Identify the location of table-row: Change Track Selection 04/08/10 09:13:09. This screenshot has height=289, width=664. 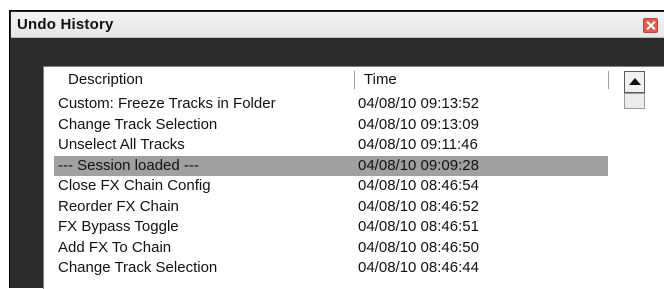
(331, 125).